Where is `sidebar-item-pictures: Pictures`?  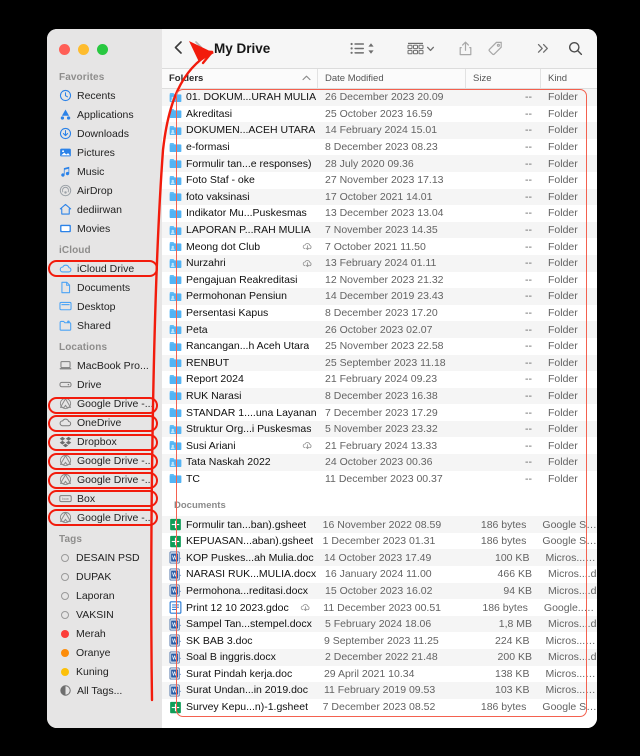
sidebar-item-pictures: Pictures is located at coordinates (104, 152).